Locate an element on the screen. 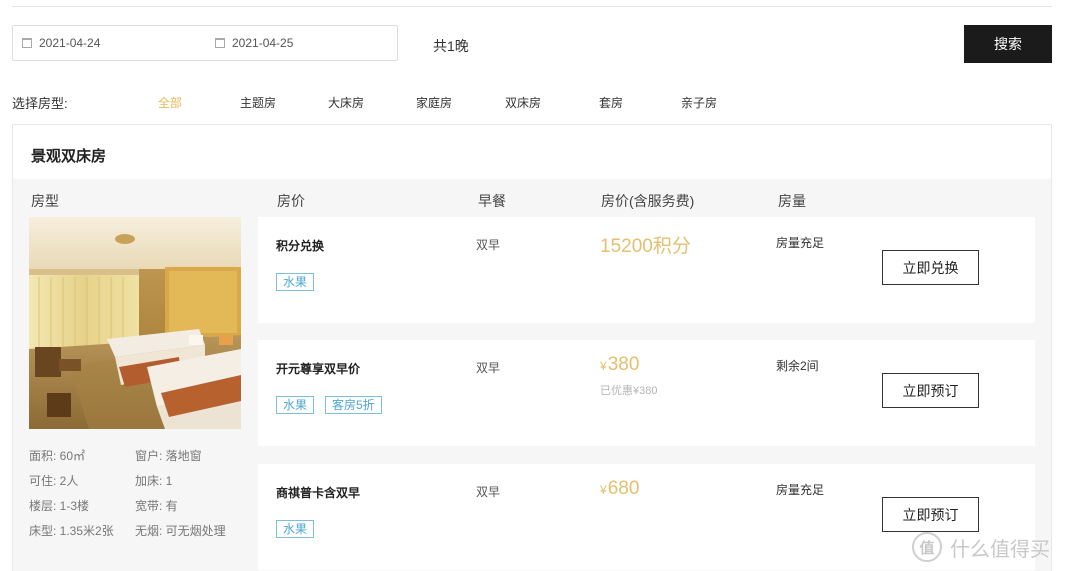  checkout-date-field: 2021-04-25 is located at coordinates (254, 43).